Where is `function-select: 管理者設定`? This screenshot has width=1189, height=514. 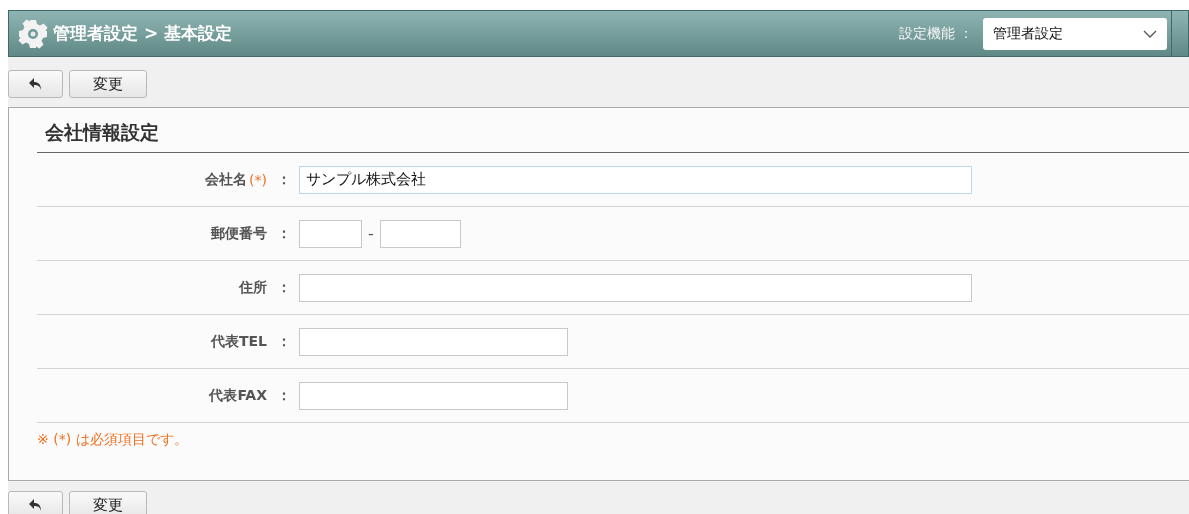
function-select: 管理者設定 is located at coordinates (1075, 33).